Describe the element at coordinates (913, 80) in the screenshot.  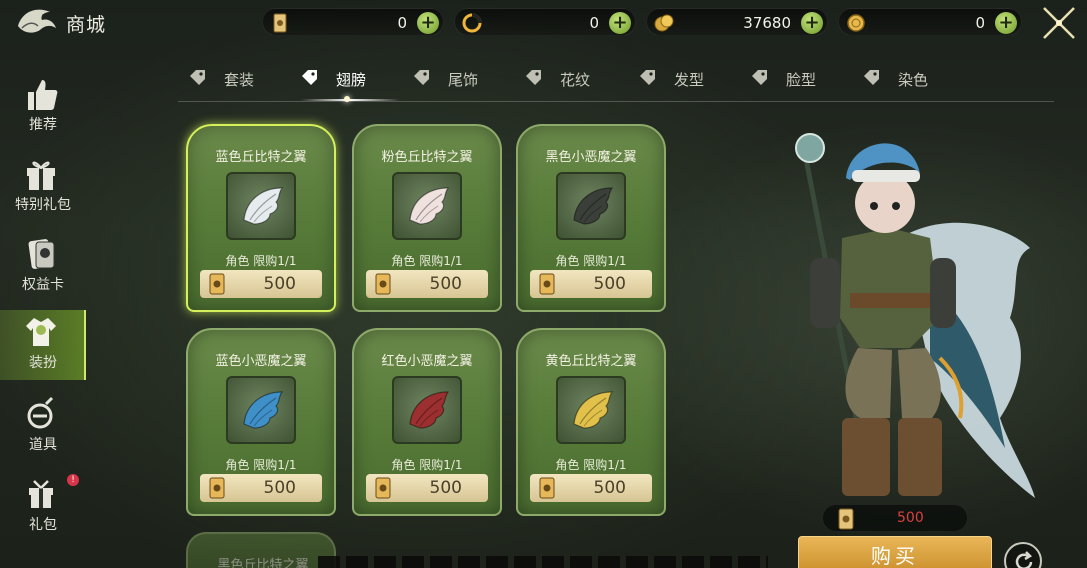
I see `tab-label: 染色` at that location.